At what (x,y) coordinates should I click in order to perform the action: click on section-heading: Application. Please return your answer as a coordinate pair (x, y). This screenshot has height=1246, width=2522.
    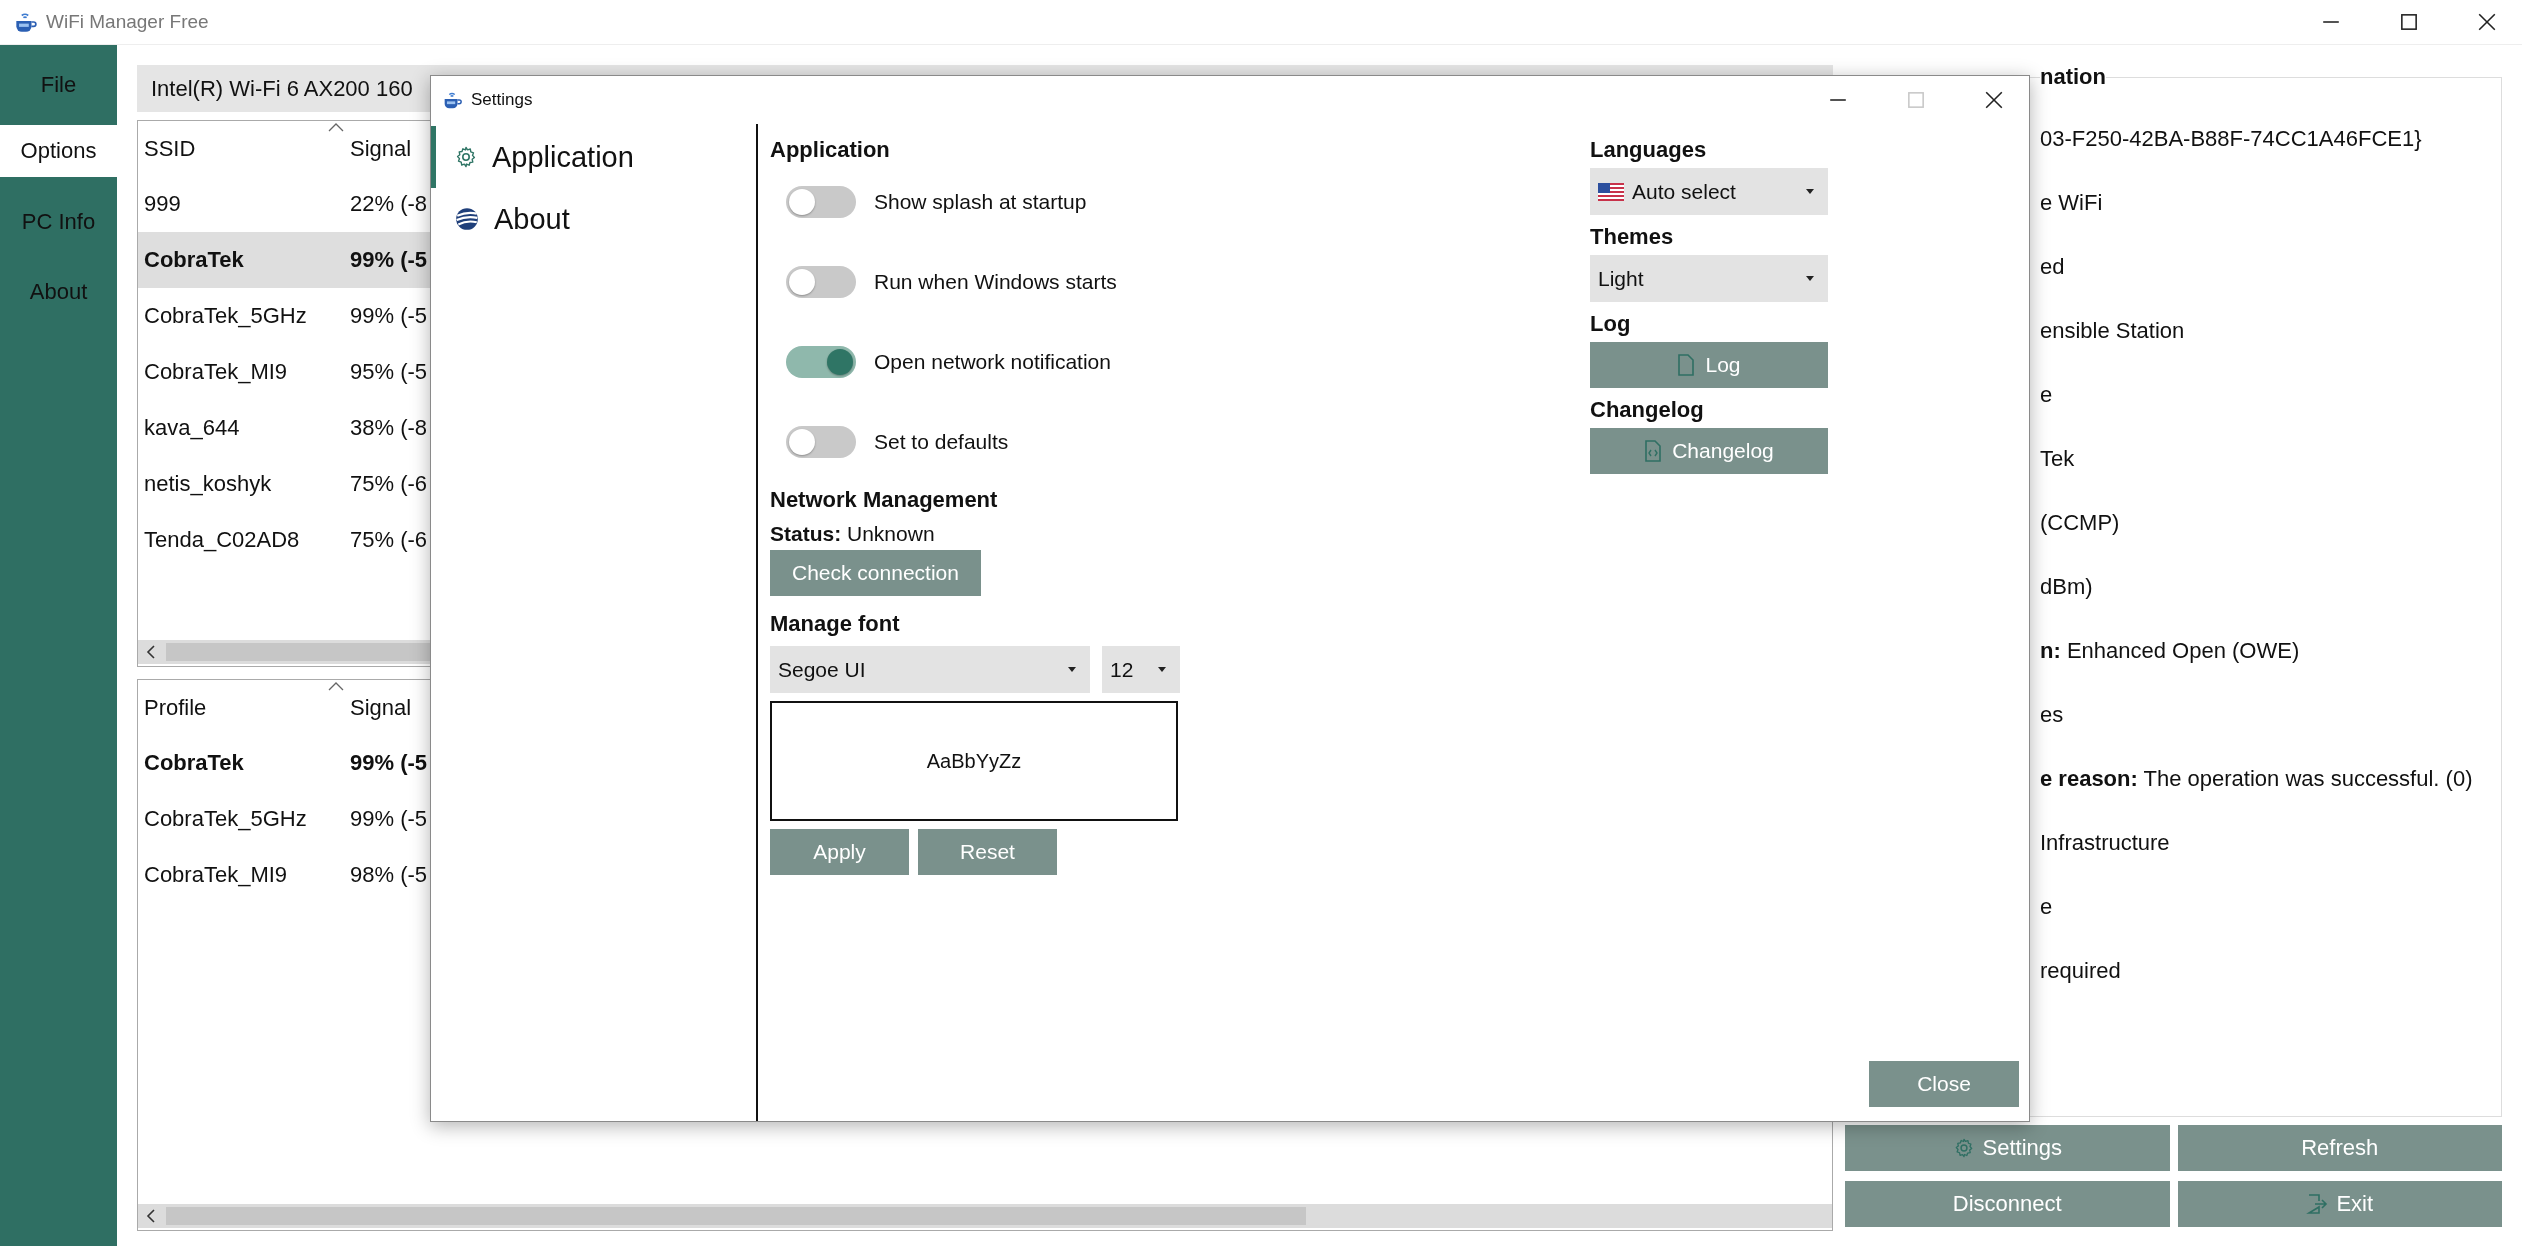
    Looking at the image, I should click on (830, 150).